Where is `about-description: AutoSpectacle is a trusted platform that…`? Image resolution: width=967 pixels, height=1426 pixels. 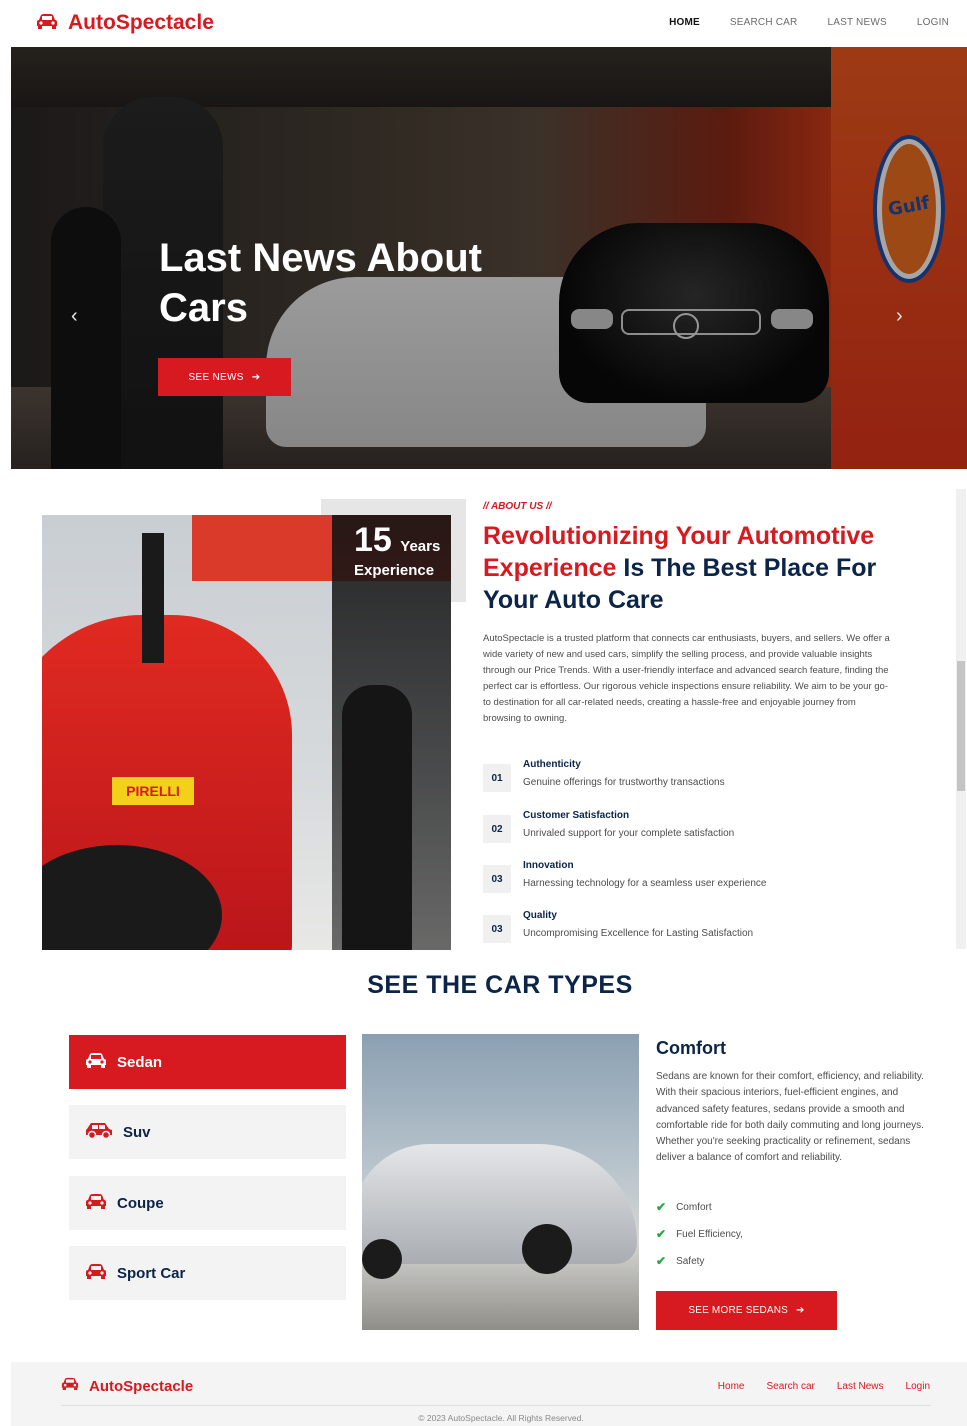 about-description: AutoSpectacle is a trusted platform that… is located at coordinates (686, 678).